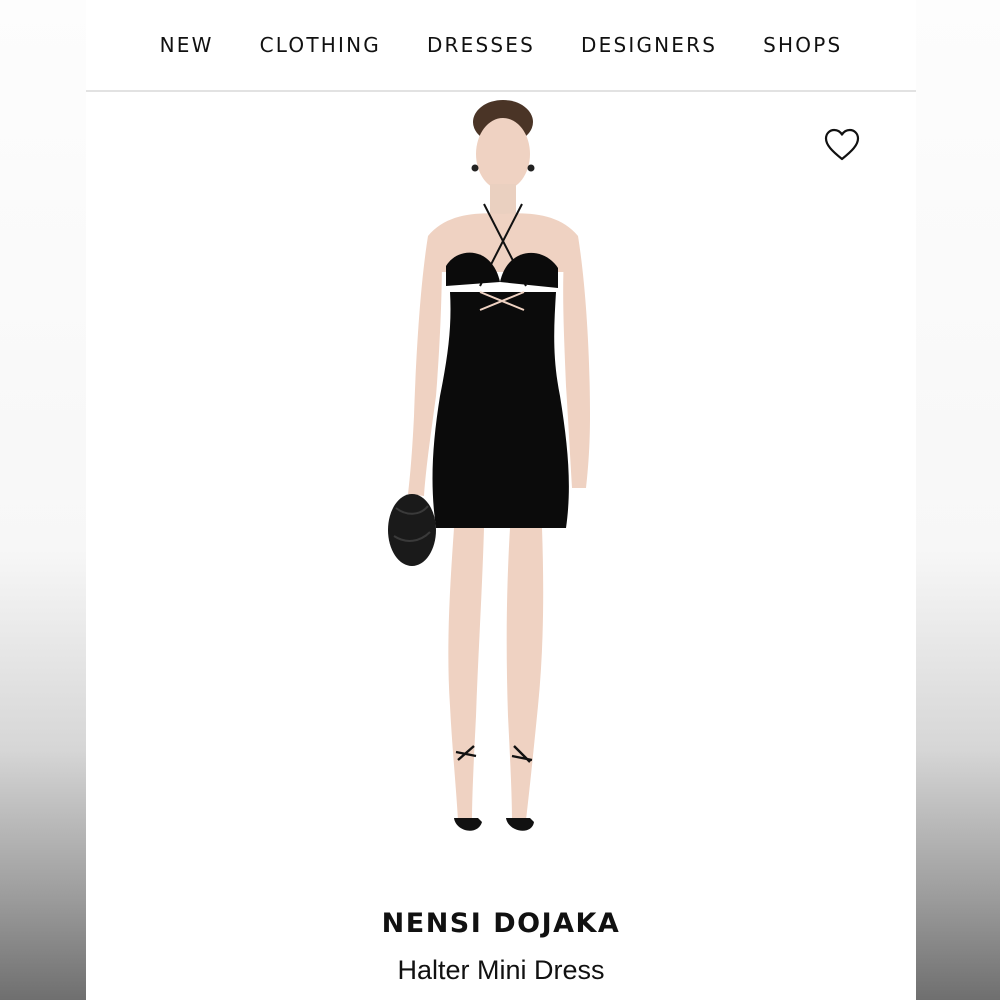  I want to click on nav-item-shops: SHOPS, so click(802, 45).